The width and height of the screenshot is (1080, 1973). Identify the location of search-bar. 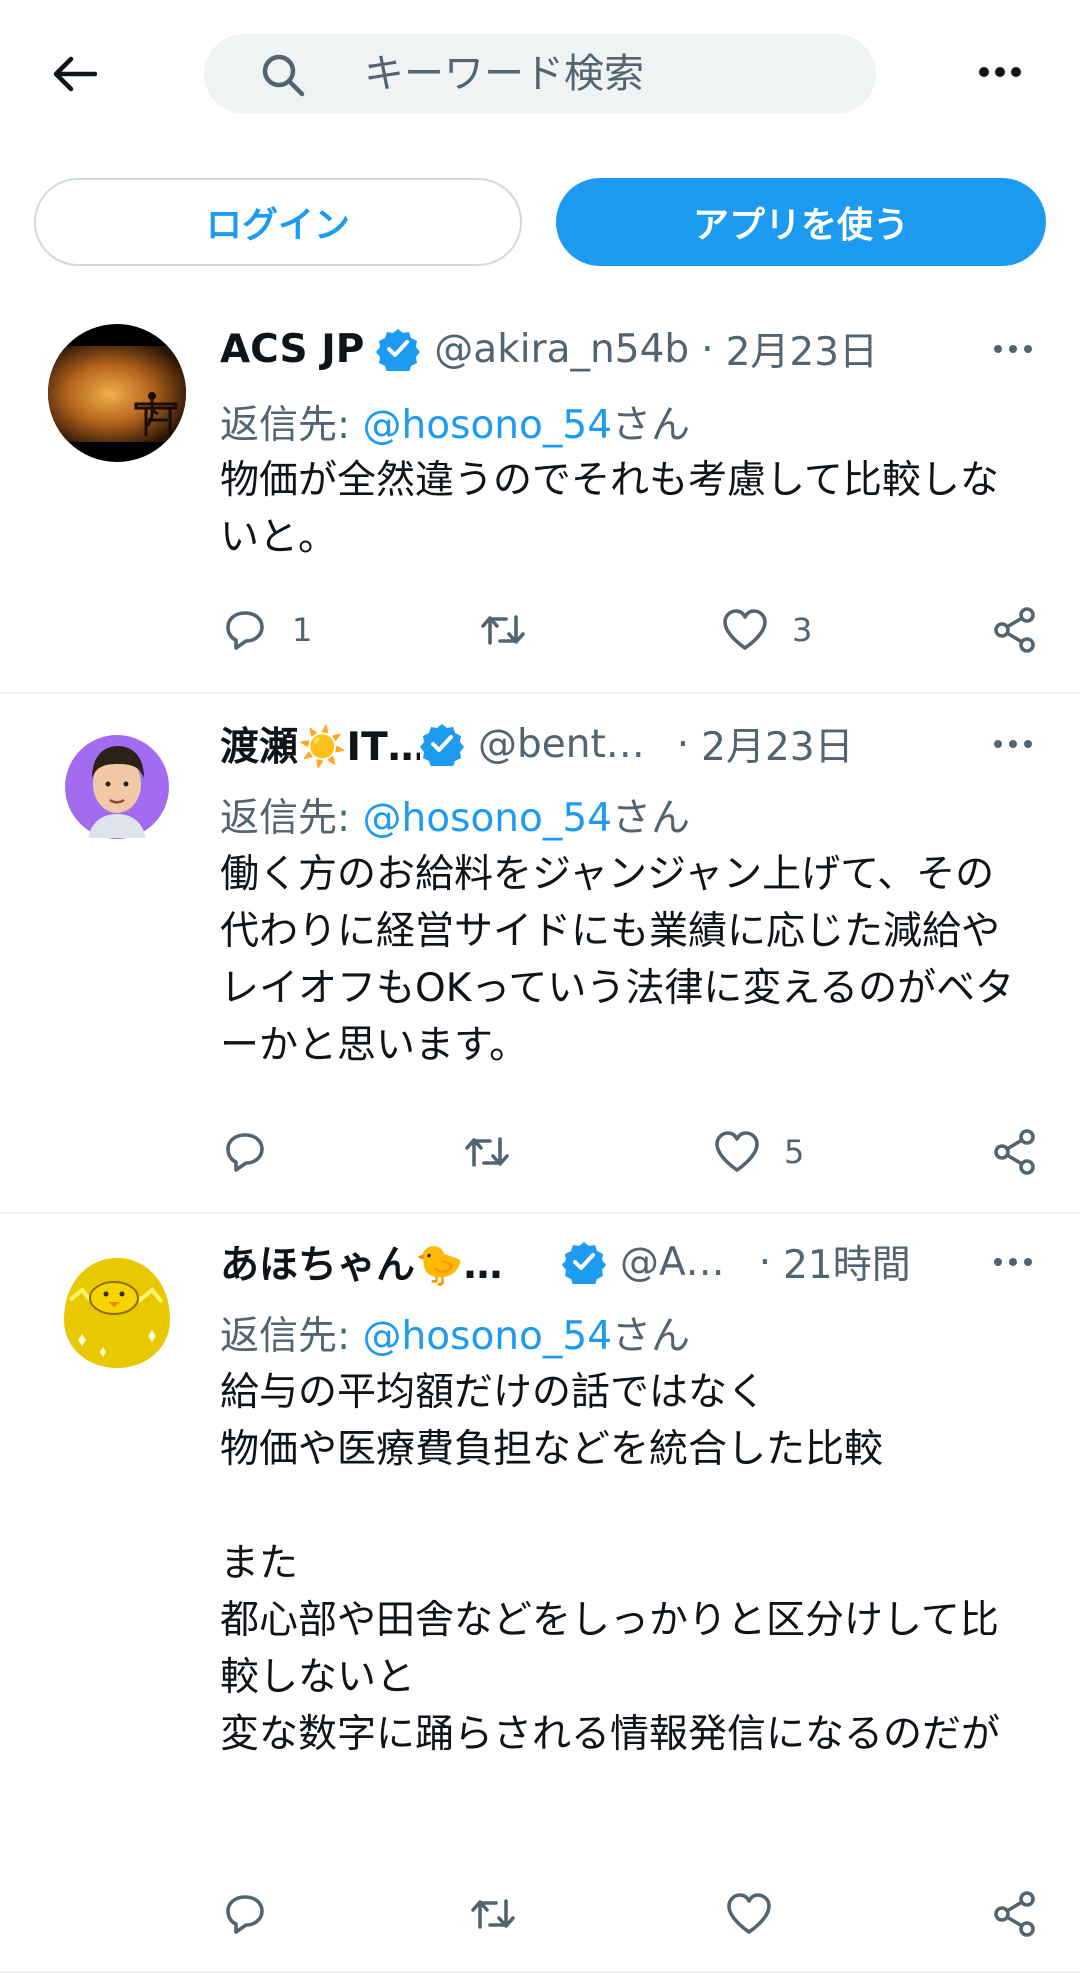
(540, 74).